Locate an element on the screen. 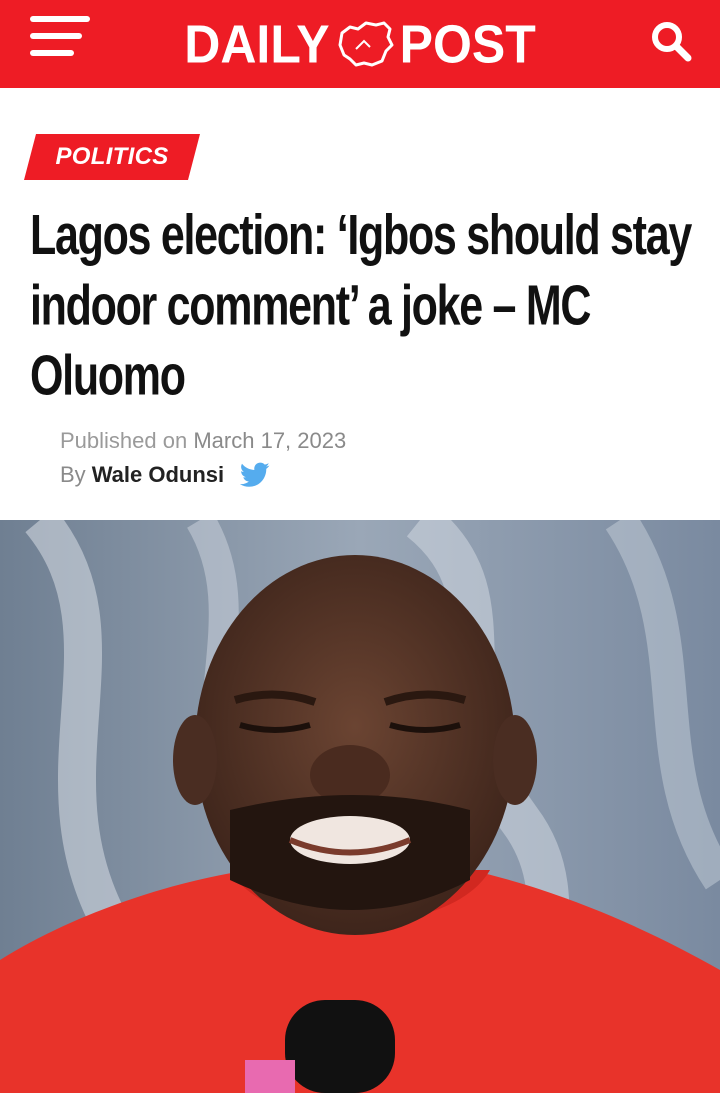  published-date: March 17, 2023 is located at coordinates (270, 440).